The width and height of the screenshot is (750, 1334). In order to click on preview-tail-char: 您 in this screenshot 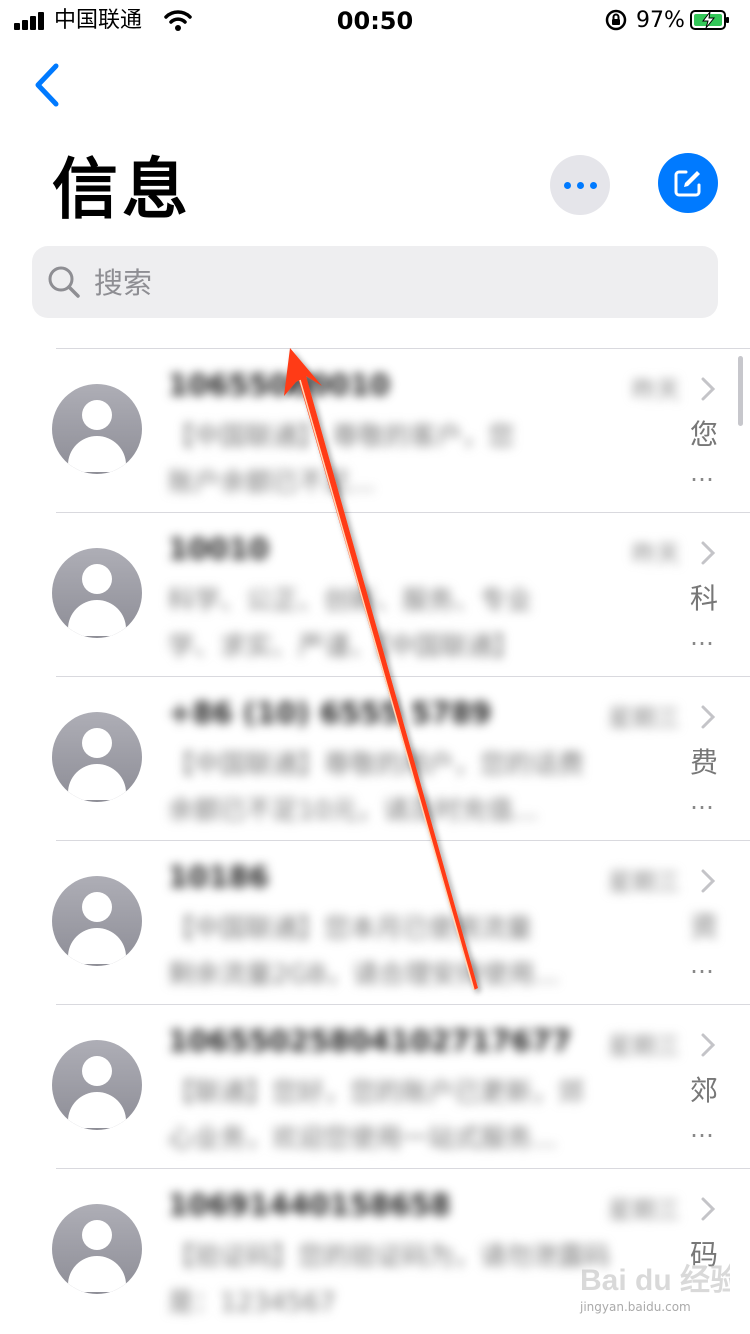, I will do `click(704, 434)`.